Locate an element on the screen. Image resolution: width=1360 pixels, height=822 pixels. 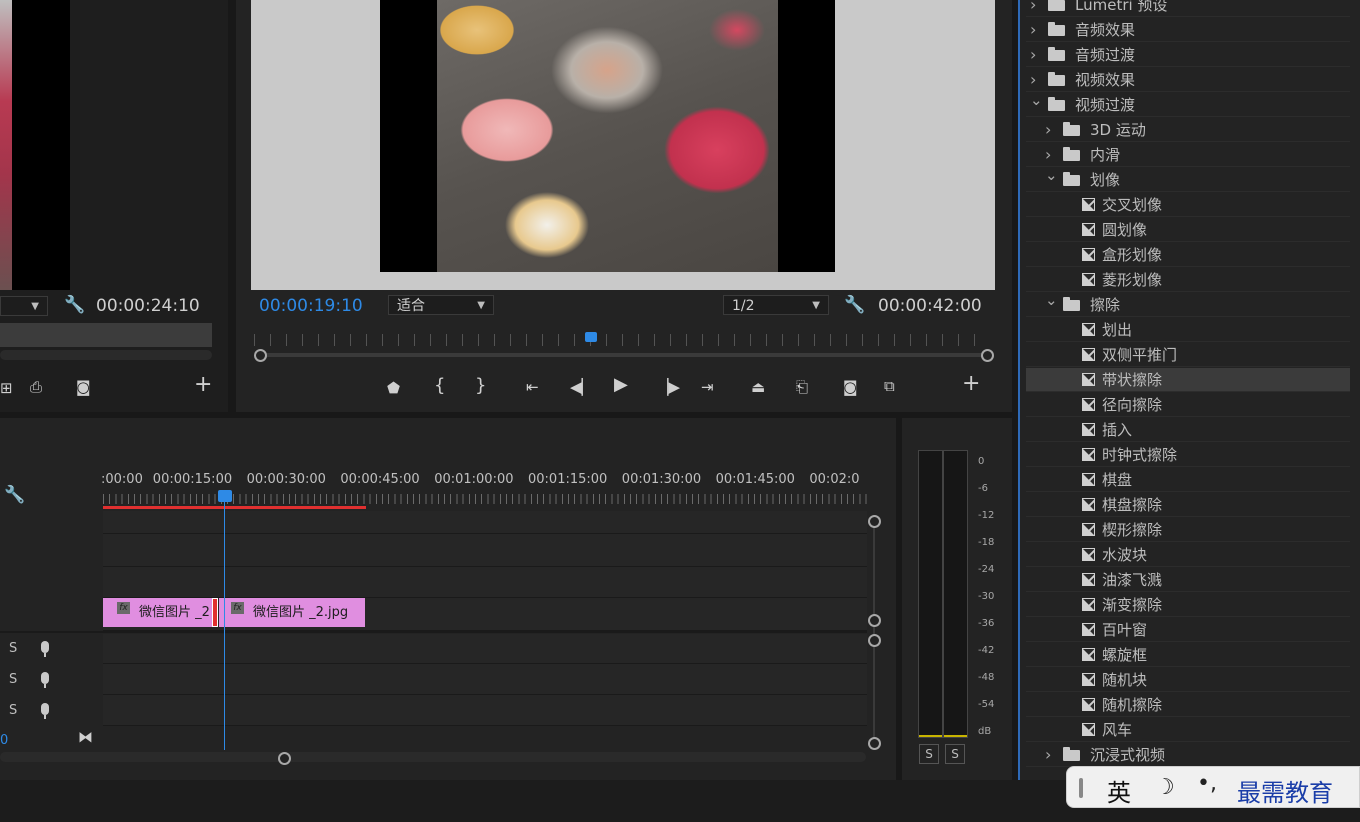
ime-drag-handle is located at coordinates (1081, 788).